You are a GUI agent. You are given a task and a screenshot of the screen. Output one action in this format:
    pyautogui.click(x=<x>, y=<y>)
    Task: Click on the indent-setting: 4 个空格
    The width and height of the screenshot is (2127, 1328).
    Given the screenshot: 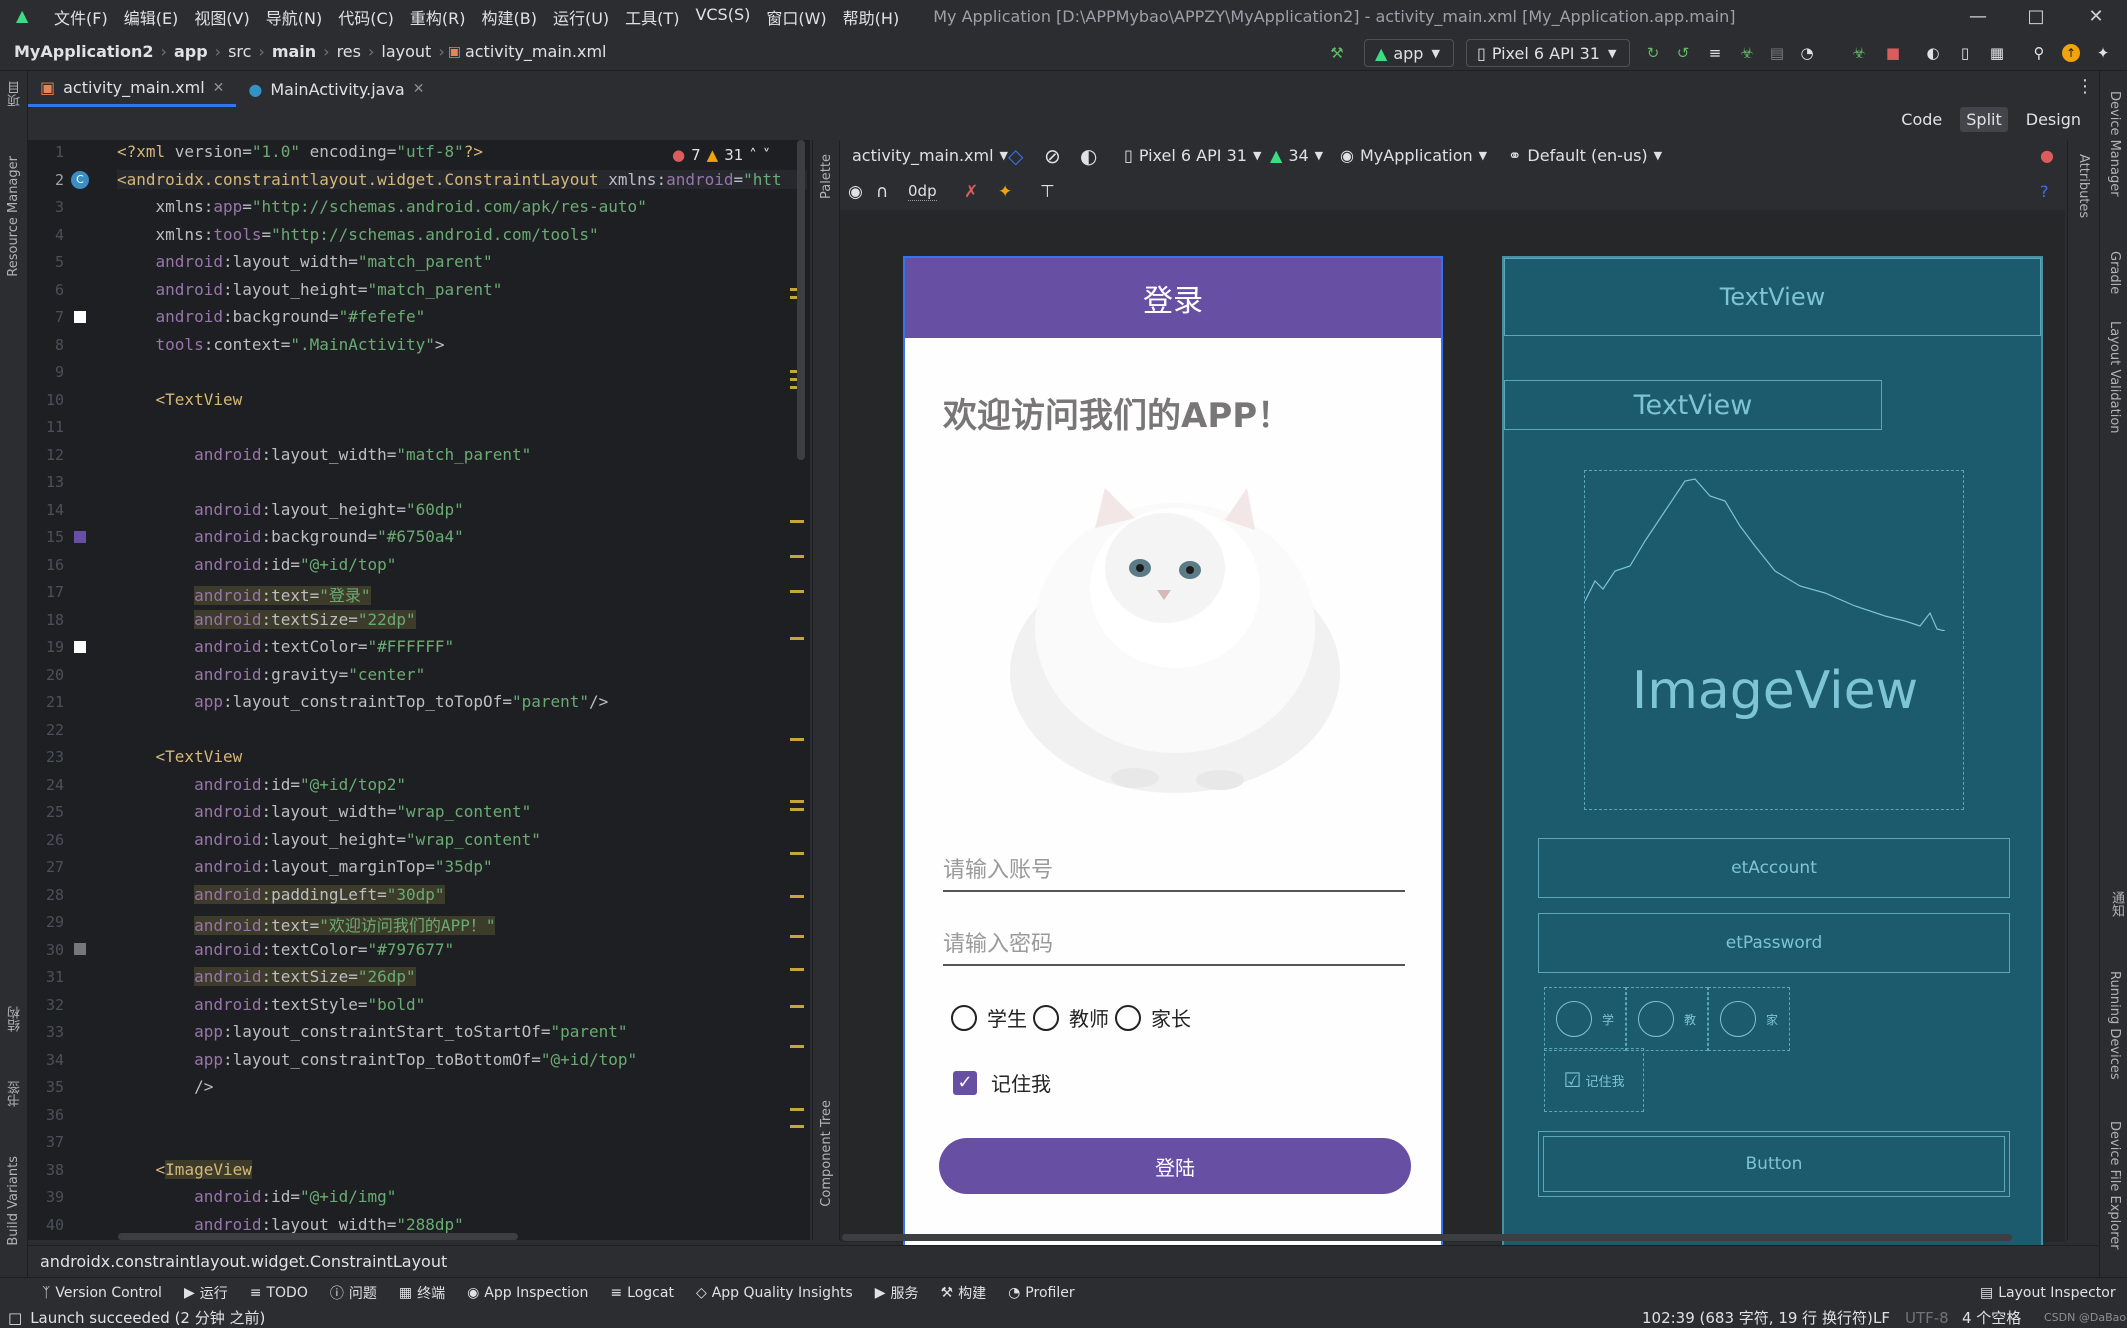 What is the action you would take?
    pyautogui.click(x=1991, y=1317)
    